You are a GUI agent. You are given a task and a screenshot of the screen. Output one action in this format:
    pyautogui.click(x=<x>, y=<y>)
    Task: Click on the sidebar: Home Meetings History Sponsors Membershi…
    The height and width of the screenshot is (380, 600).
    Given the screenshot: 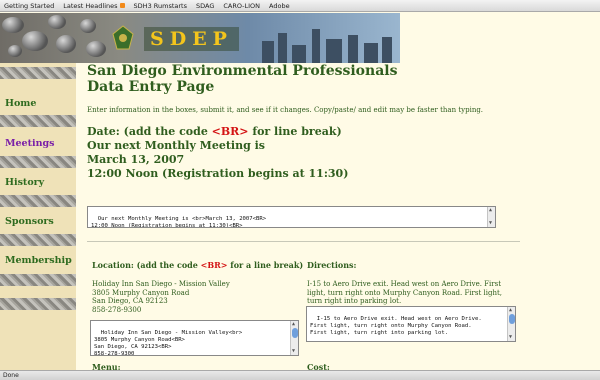 What is the action you would take?
    pyautogui.click(x=38, y=216)
    